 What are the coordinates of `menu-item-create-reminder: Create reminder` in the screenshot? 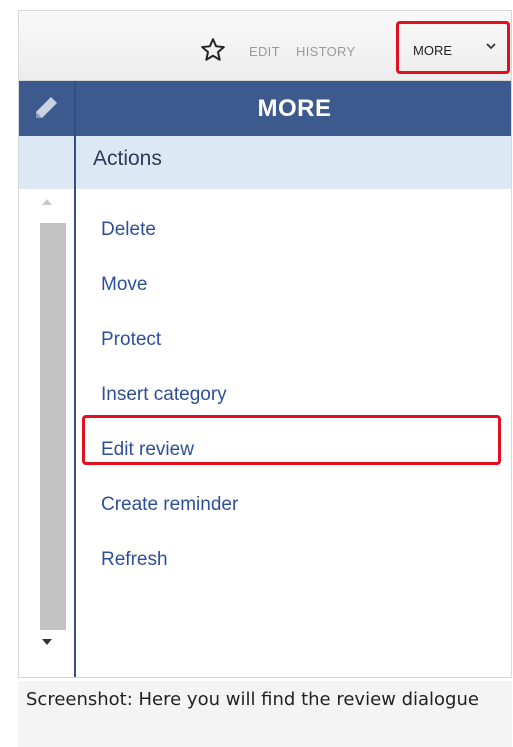 It's located at (293, 507).